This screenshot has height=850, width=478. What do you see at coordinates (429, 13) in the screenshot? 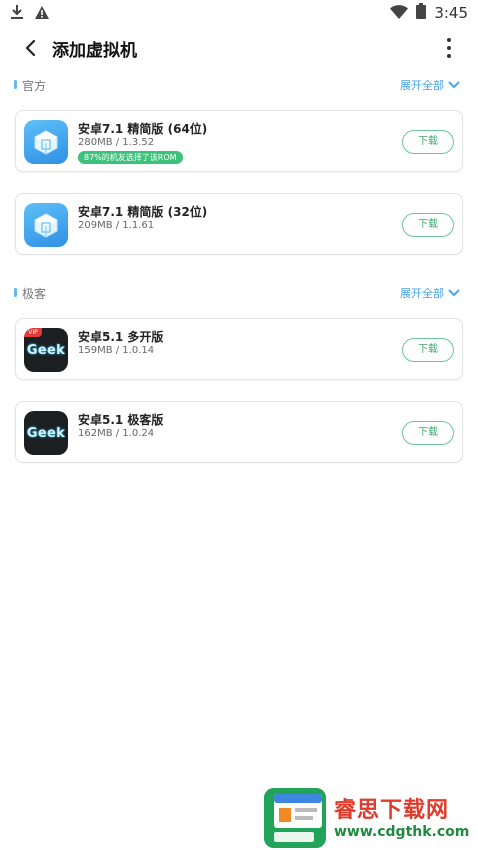
I see `status-bar-right: 3:45` at bounding box center [429, 13].